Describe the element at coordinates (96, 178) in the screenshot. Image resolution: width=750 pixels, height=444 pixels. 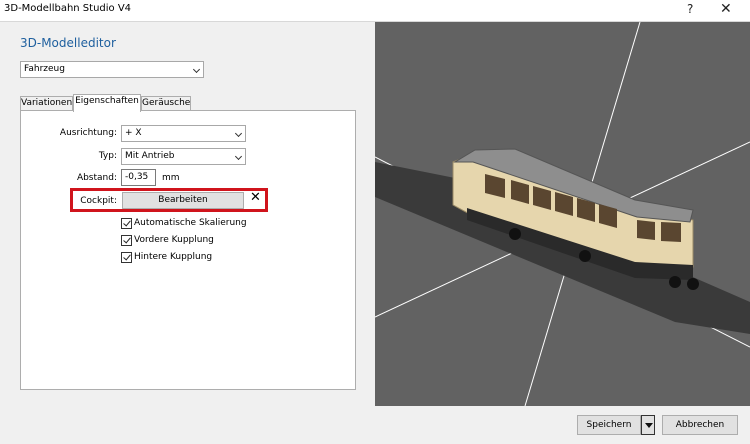
I see `abstand-label: Abstand:` at that location.